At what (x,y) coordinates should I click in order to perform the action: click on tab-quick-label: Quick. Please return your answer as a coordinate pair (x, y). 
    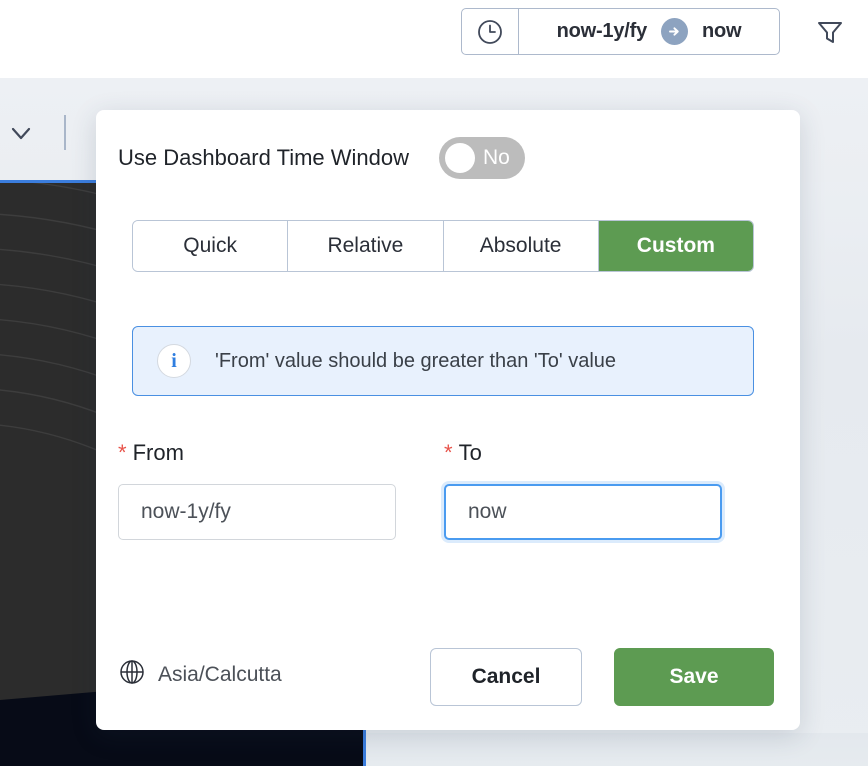
    Looking at the image, I should click on (210, 245).